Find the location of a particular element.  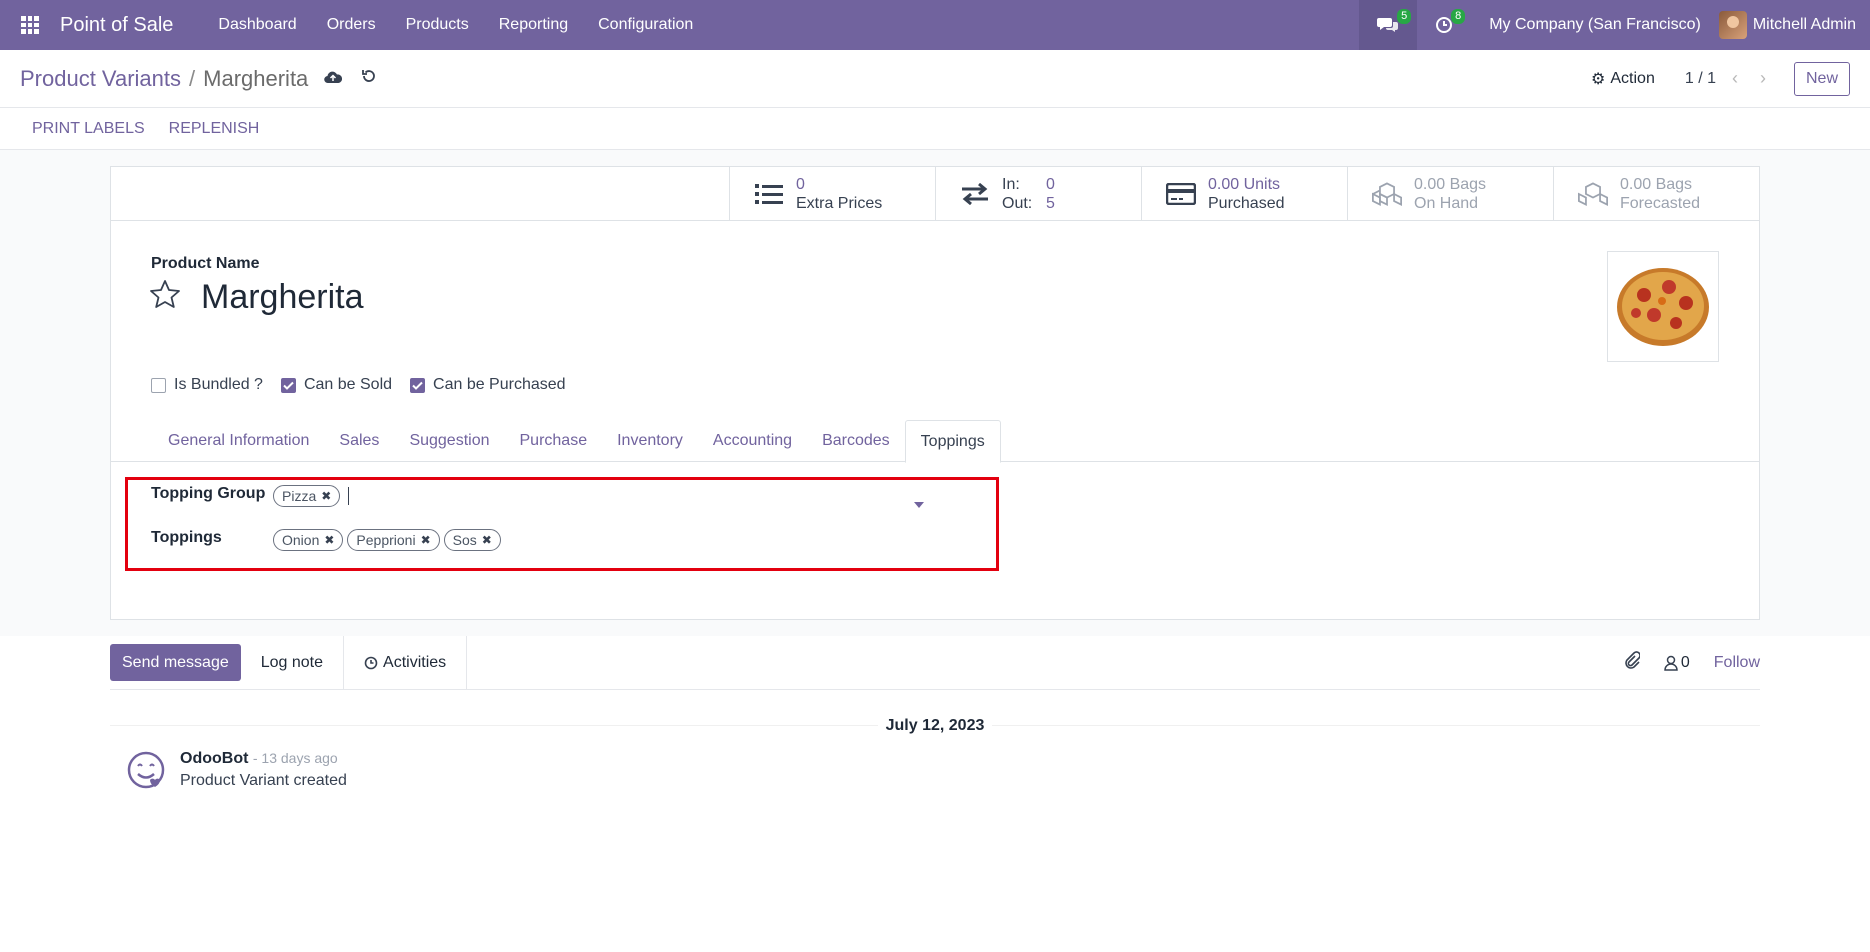

menu-configuration: Configuration is located at coordinates (645, 25).